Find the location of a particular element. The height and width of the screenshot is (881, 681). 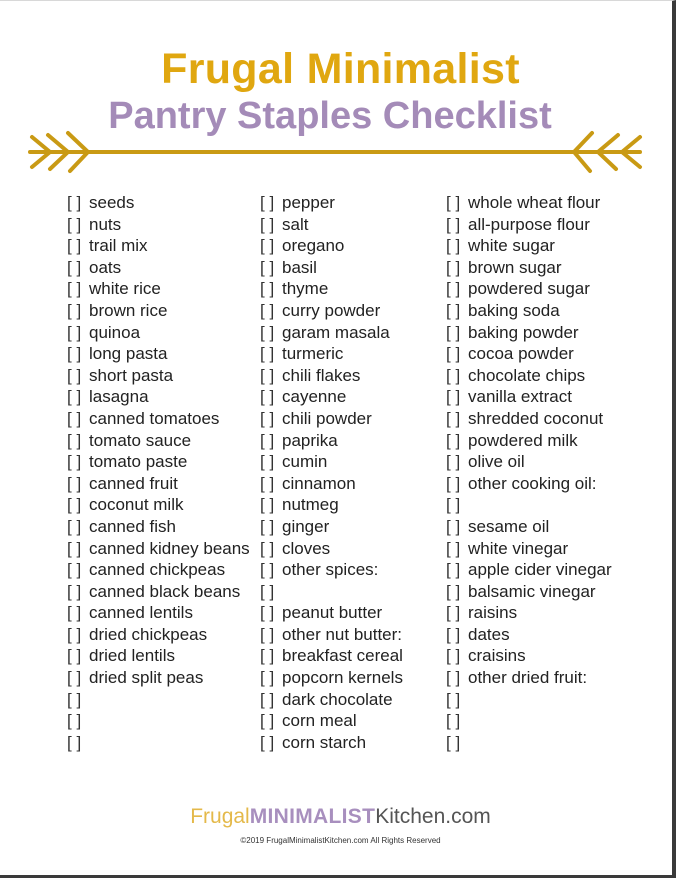

checklist-item: [ ] white sugar is located at coordinates (529, 246).